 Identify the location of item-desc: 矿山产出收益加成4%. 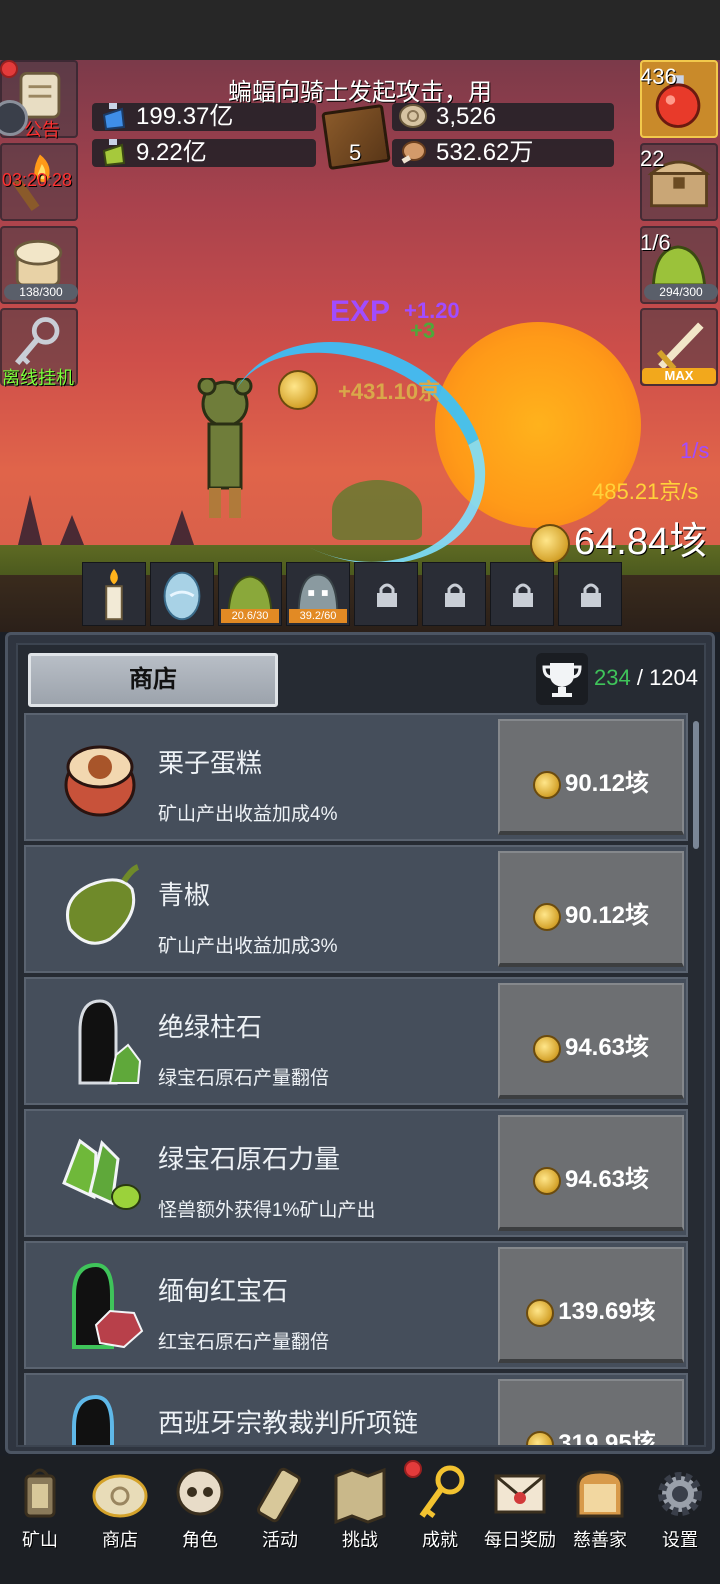
(248, 814).